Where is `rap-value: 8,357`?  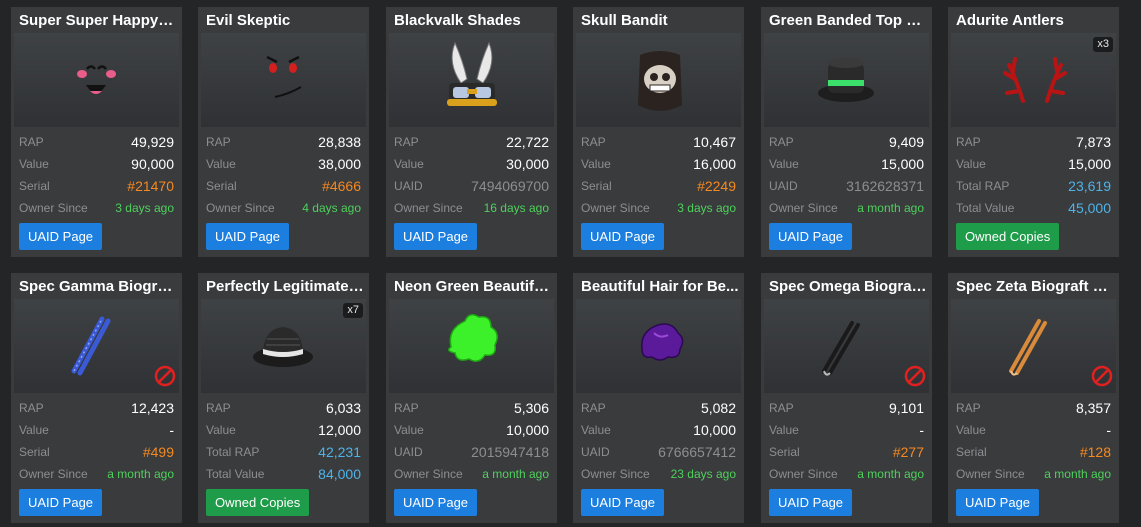
rap-value: 8,357 is located at coordinates (1093, 408).